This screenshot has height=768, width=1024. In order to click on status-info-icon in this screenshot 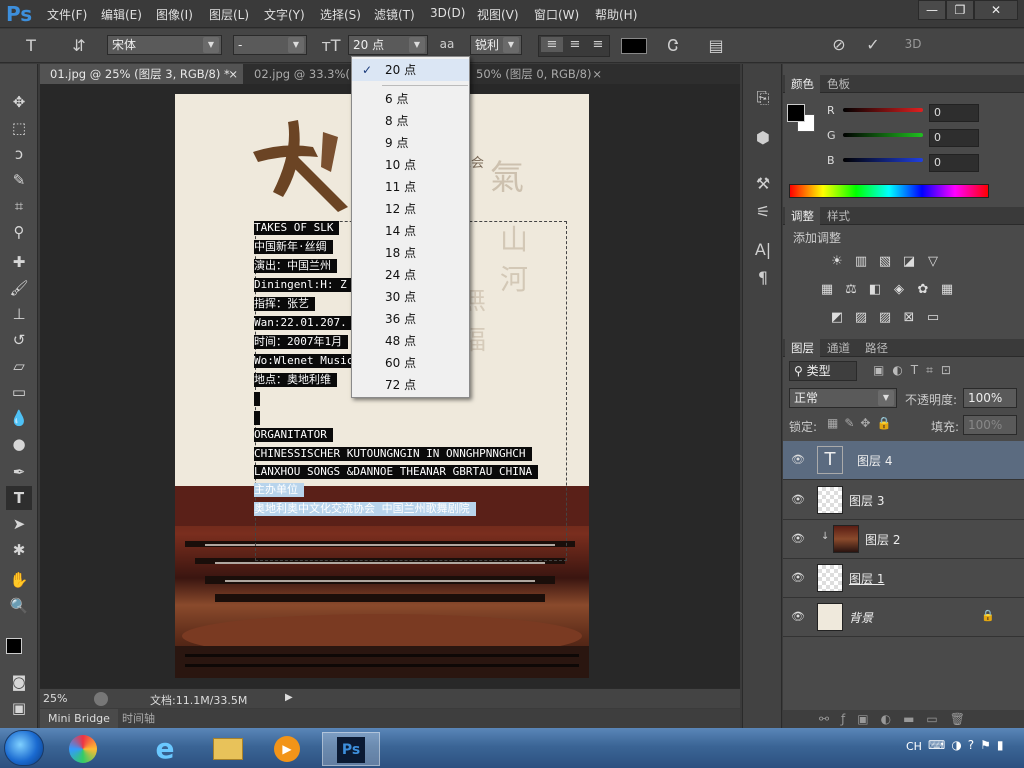, I will do `click(101, 699)`.